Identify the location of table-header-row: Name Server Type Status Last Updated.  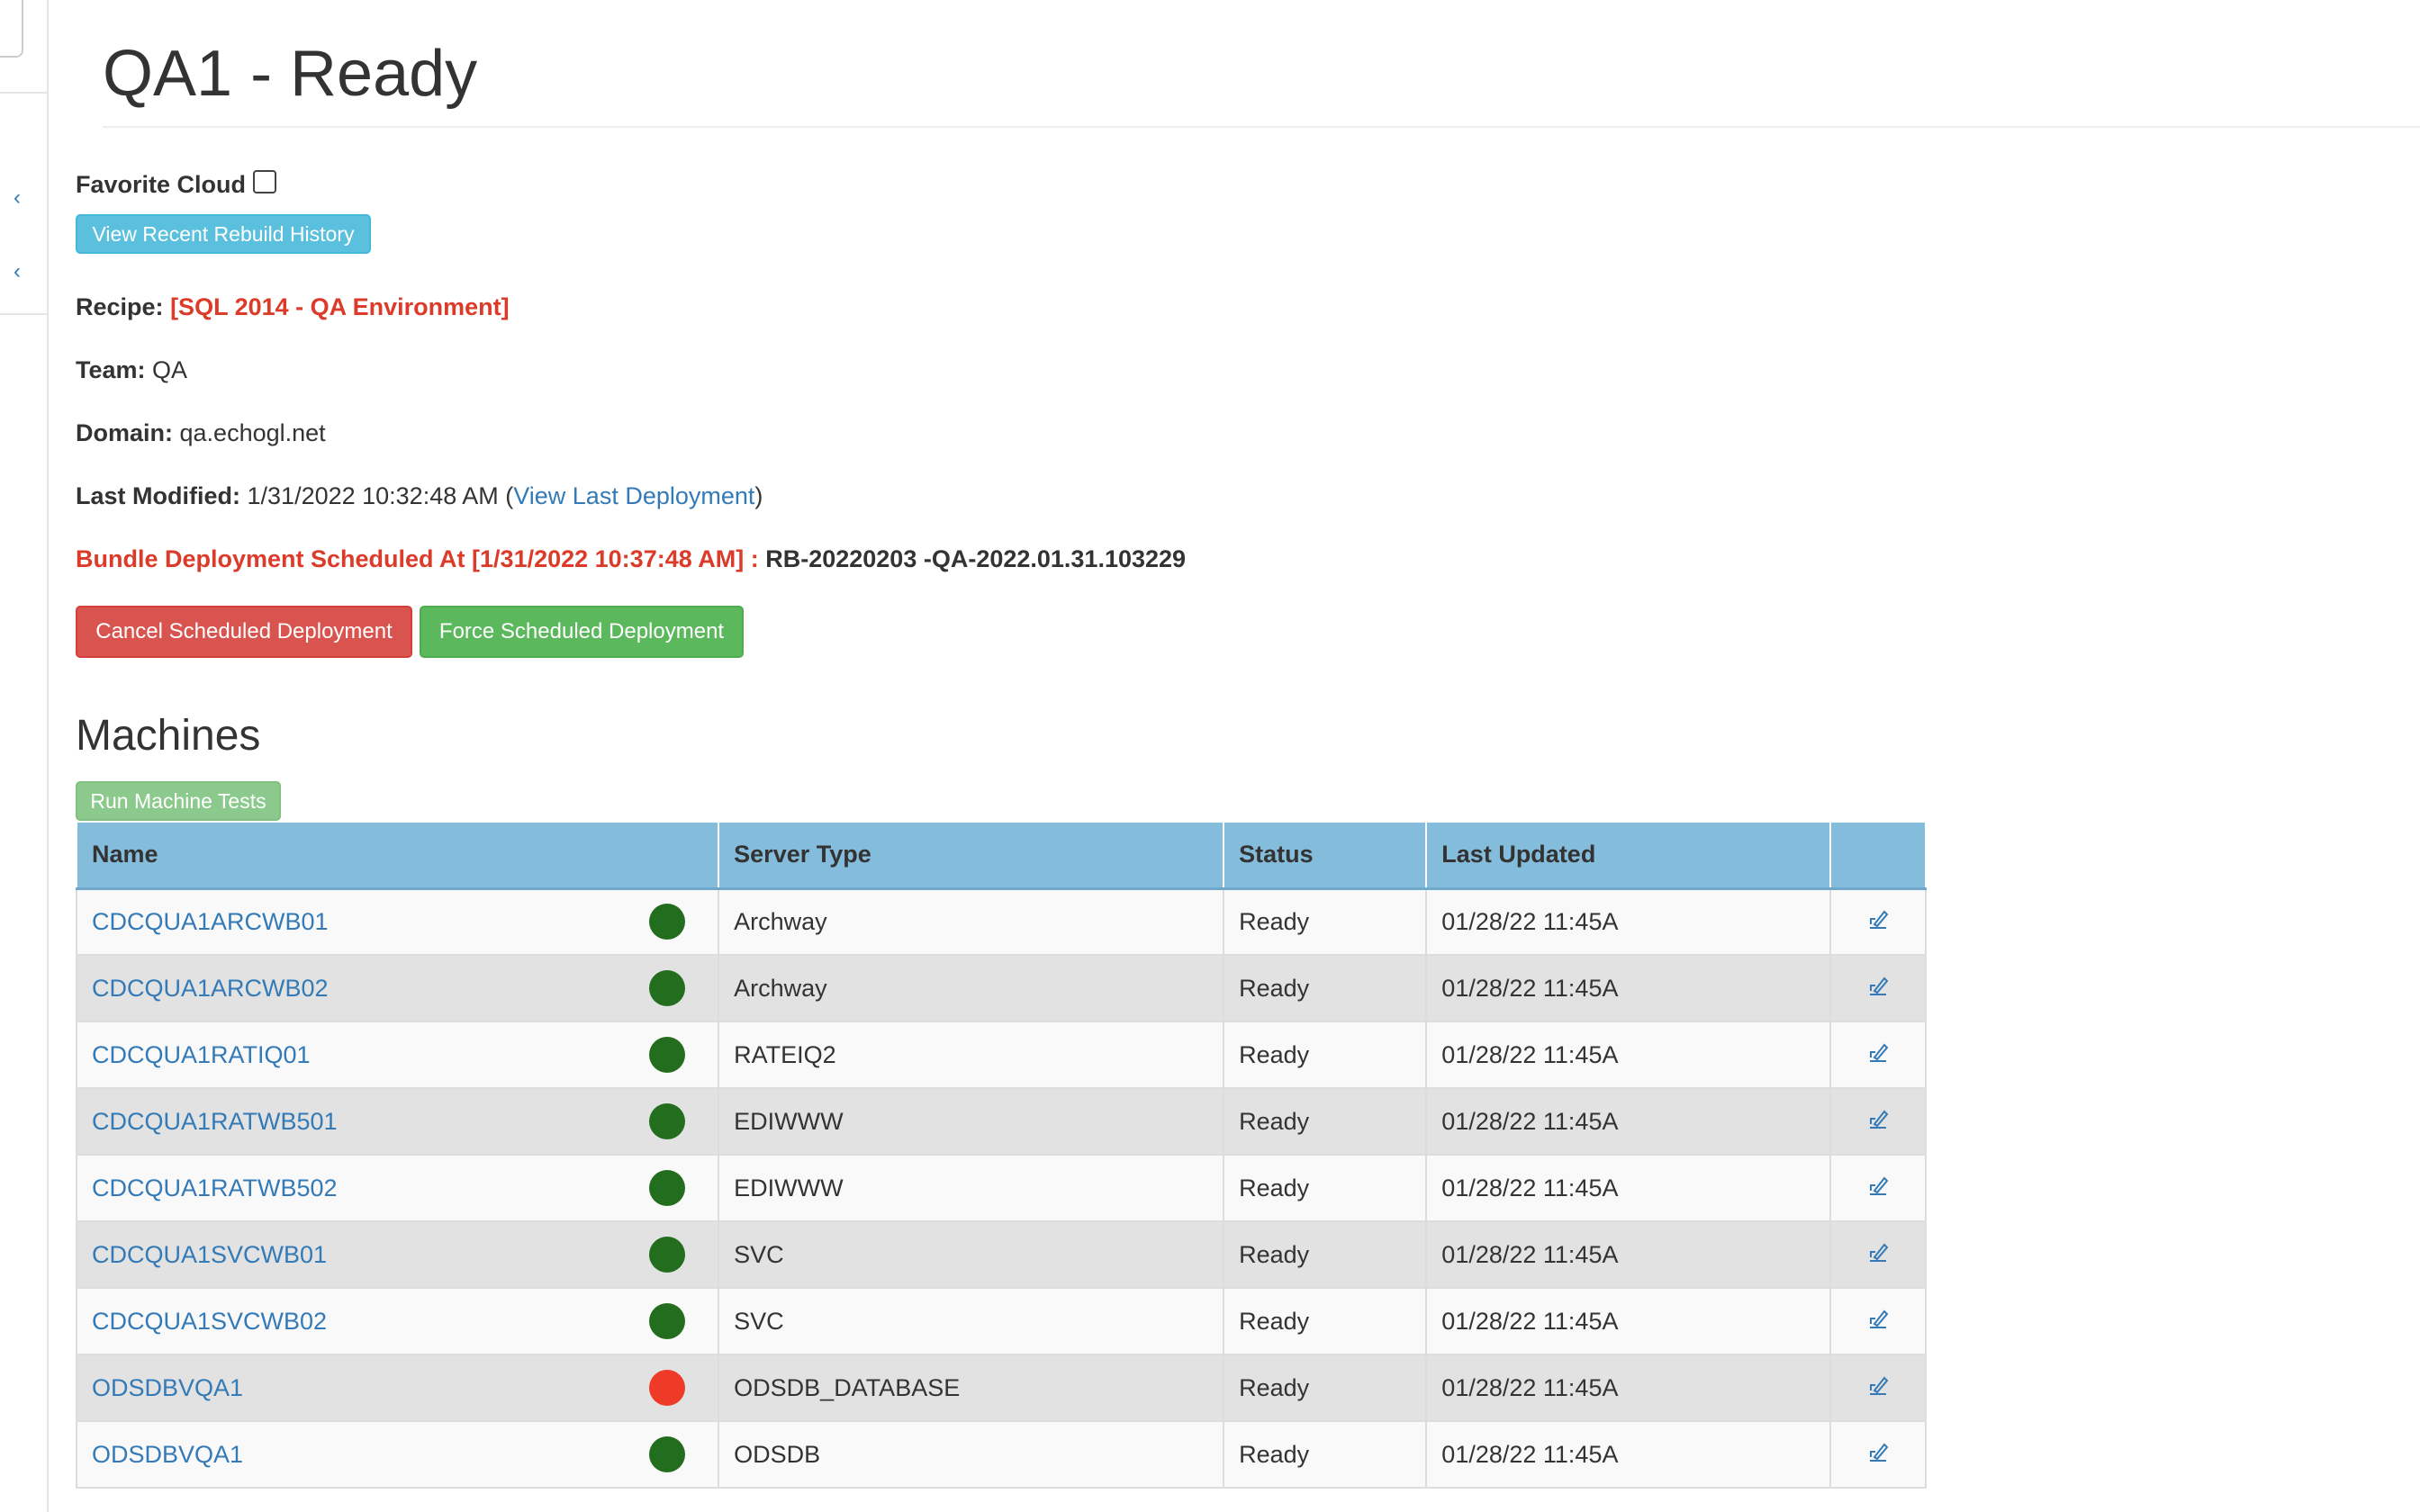
(1001, 855).